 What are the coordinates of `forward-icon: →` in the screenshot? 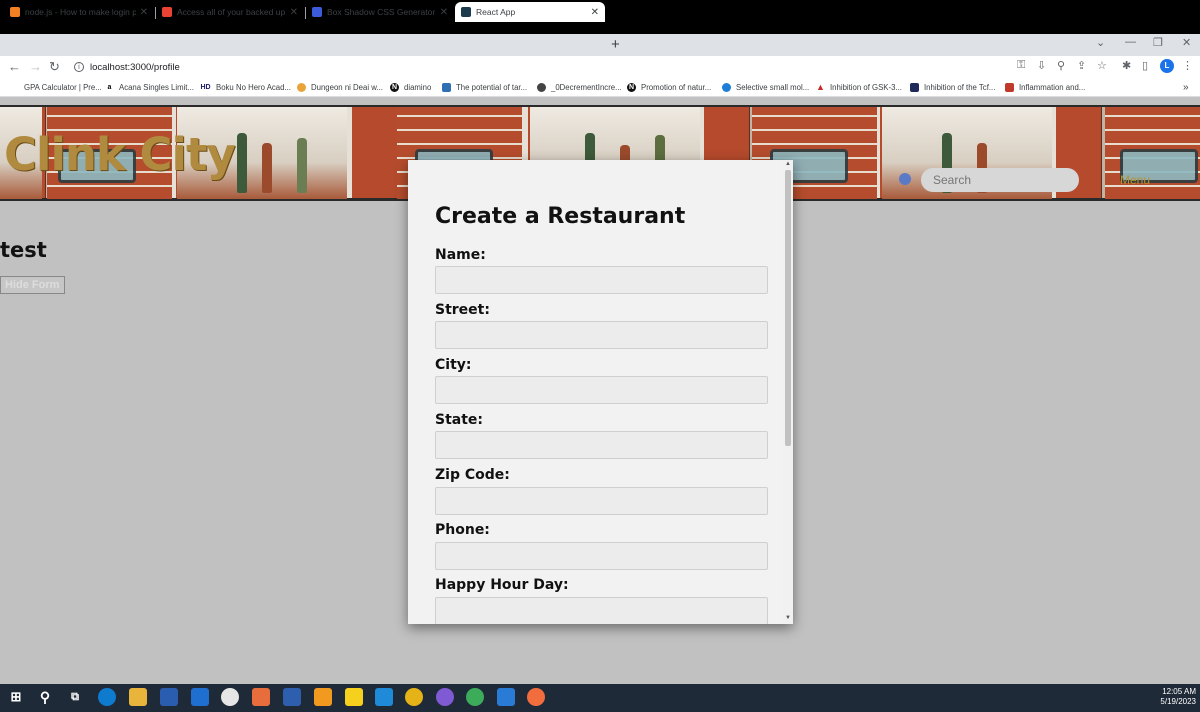 It's located at (35, 66).